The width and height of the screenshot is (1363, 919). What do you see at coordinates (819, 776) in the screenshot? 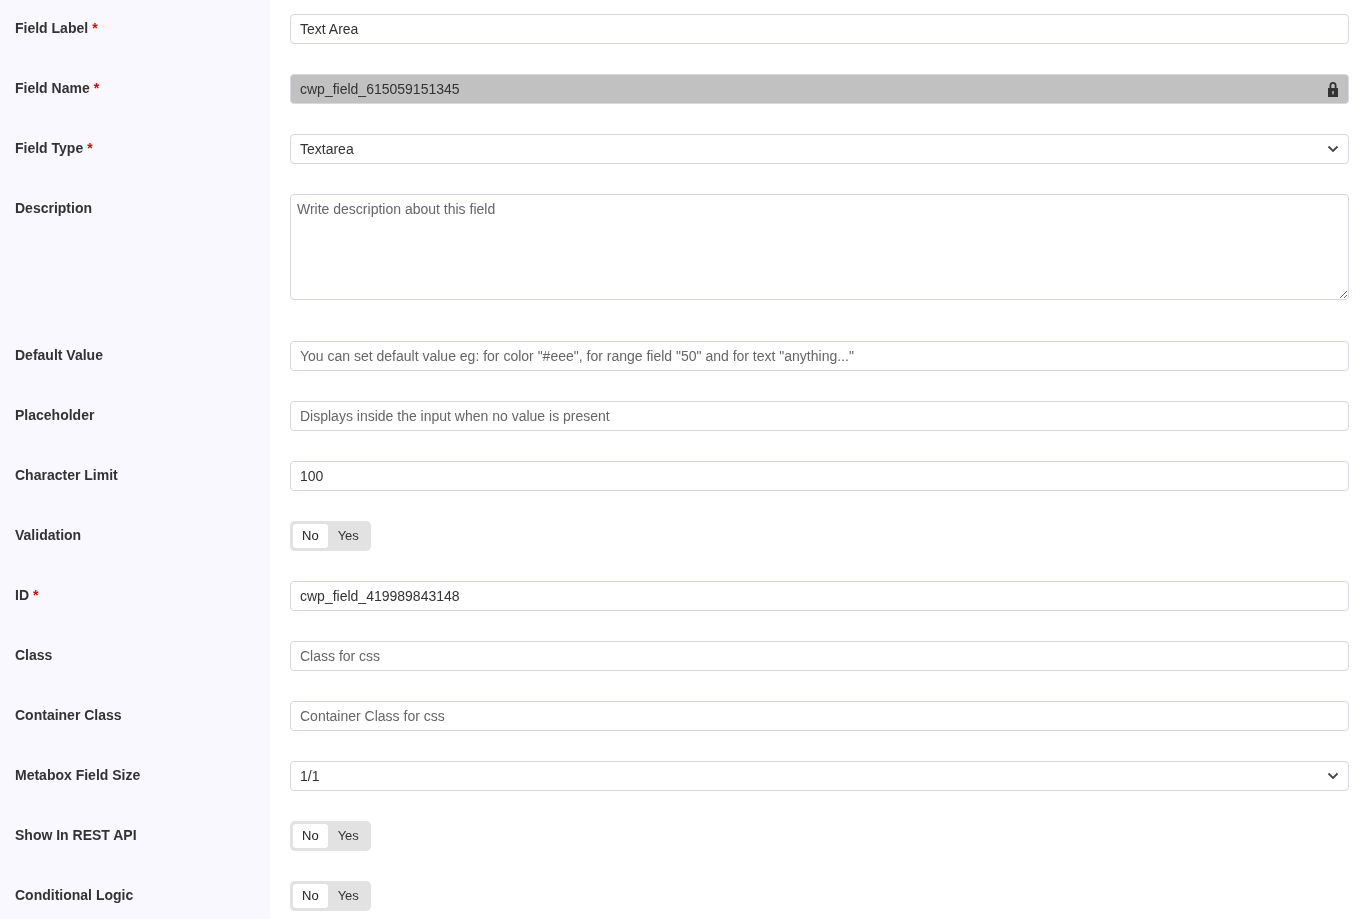
I see `select-field: 1/1` at bounding box center [819, 776].